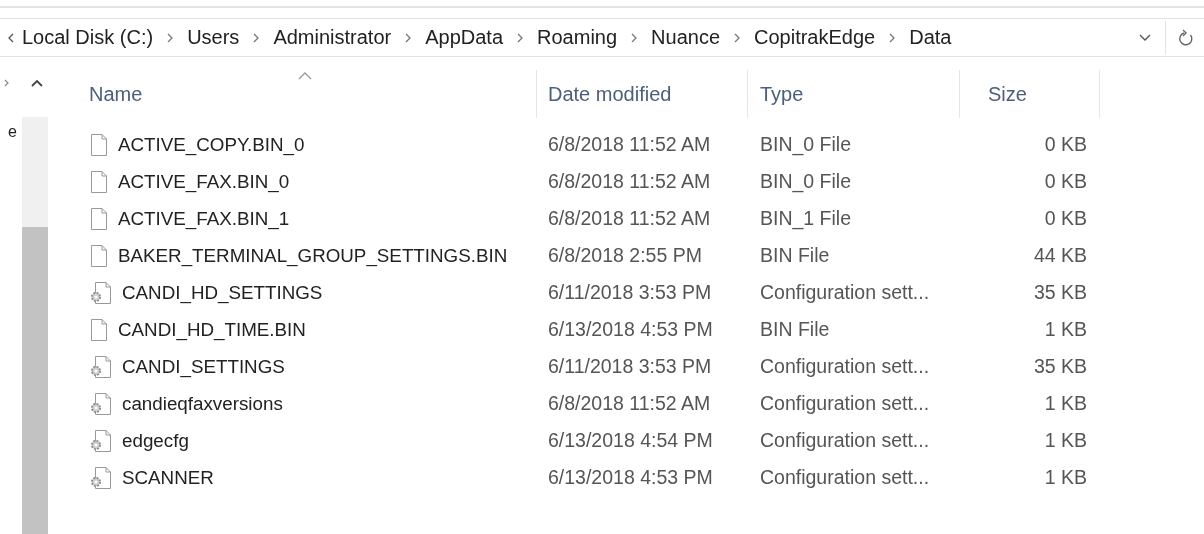 The image size is (1204, 534). I want to click on dropdown-icon, so click(1145, 37).